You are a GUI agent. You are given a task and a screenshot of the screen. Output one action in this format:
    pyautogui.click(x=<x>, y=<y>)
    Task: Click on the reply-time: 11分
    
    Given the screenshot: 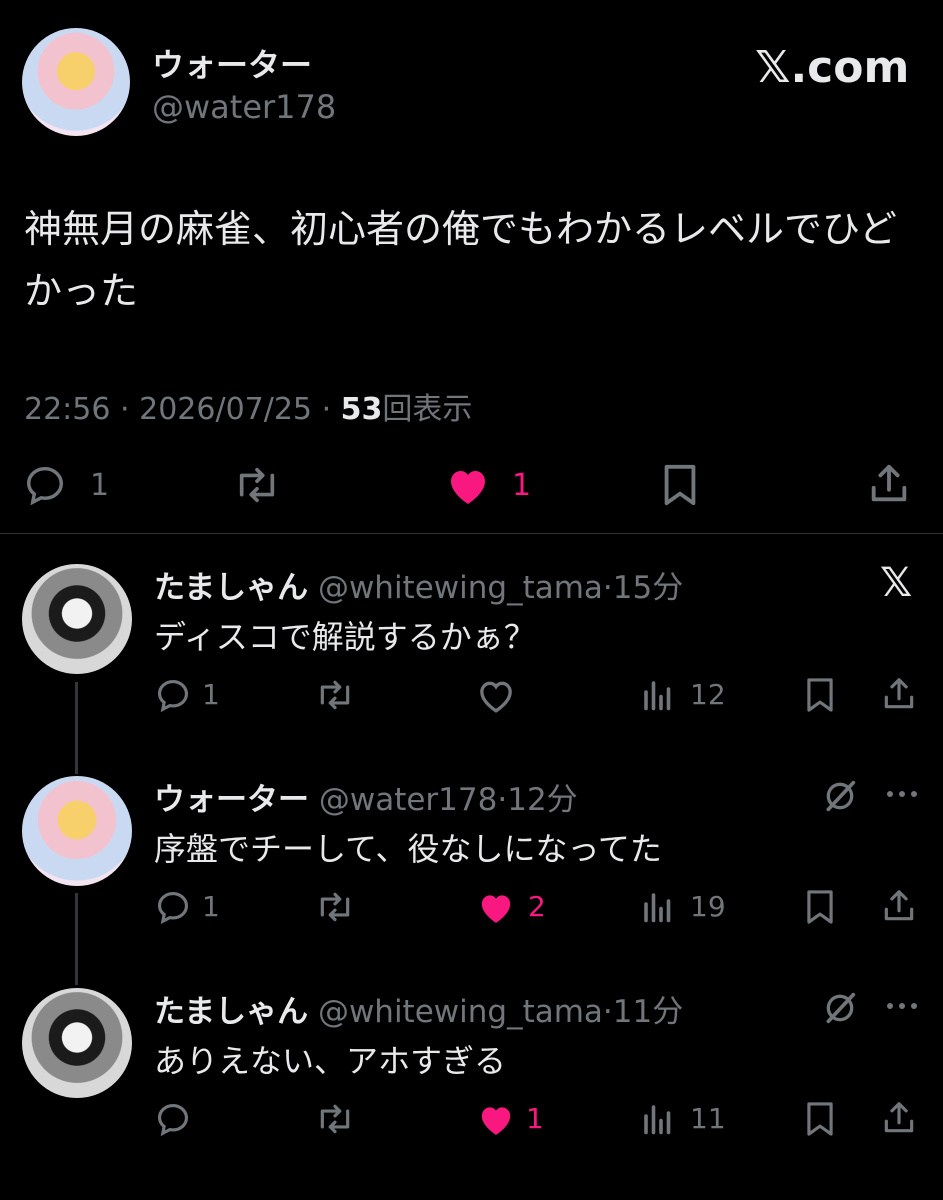 What is the action you would take?
    pyautogui.click(x=648, y=1012)
    